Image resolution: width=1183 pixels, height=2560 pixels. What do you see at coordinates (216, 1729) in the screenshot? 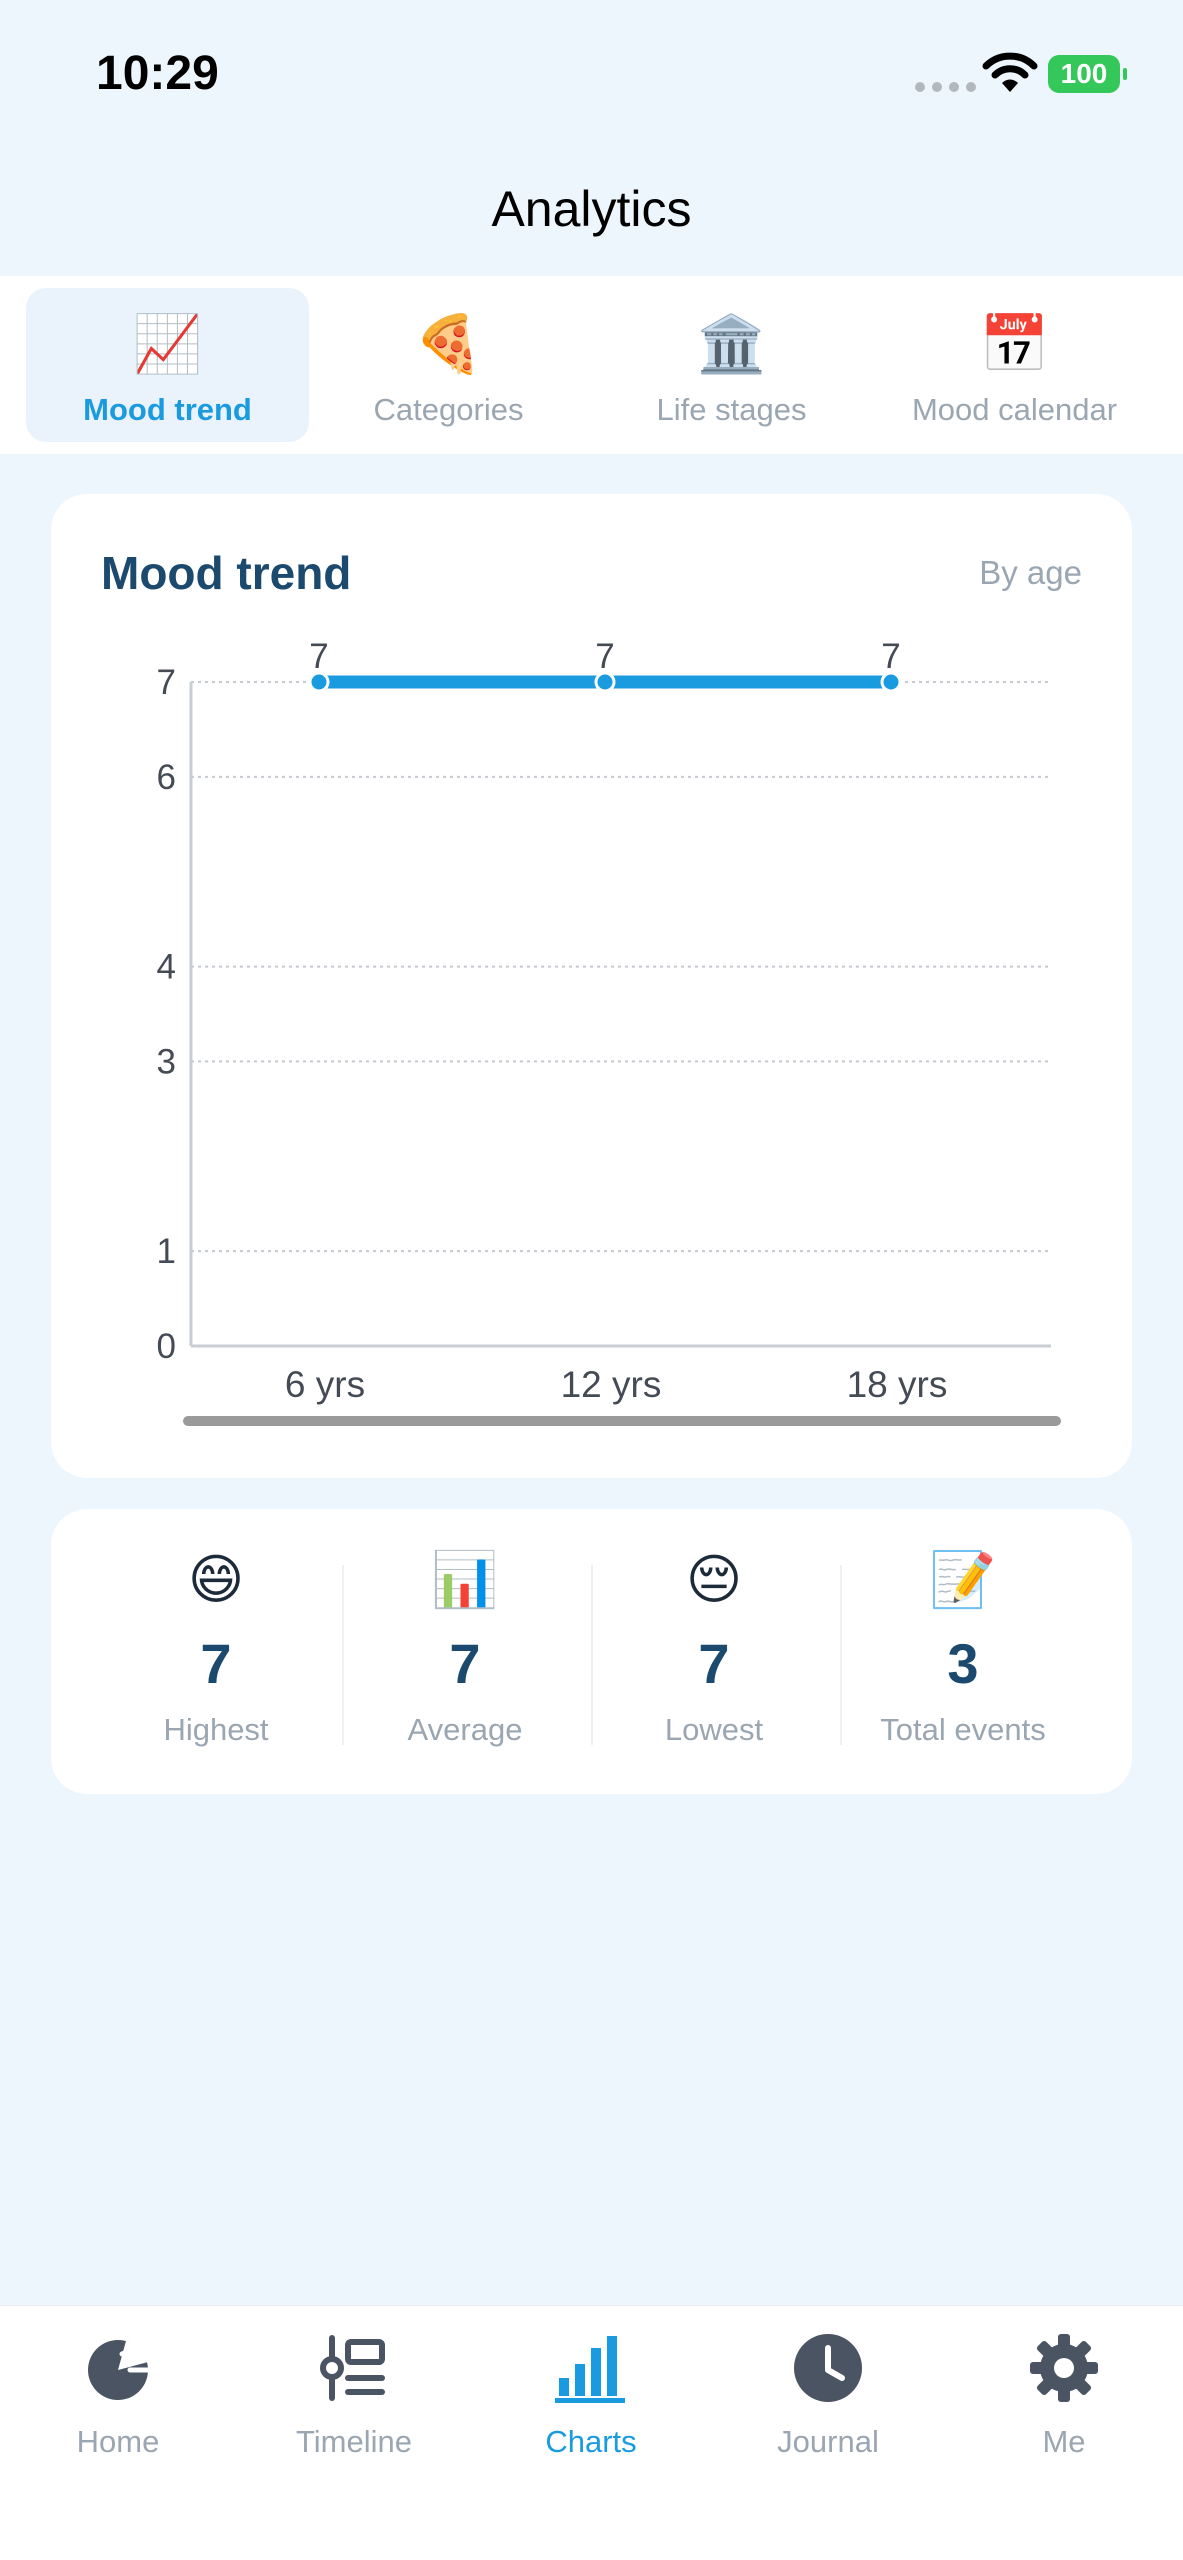
I see `stat-label: Highest` at bounding box center [216, 1729].